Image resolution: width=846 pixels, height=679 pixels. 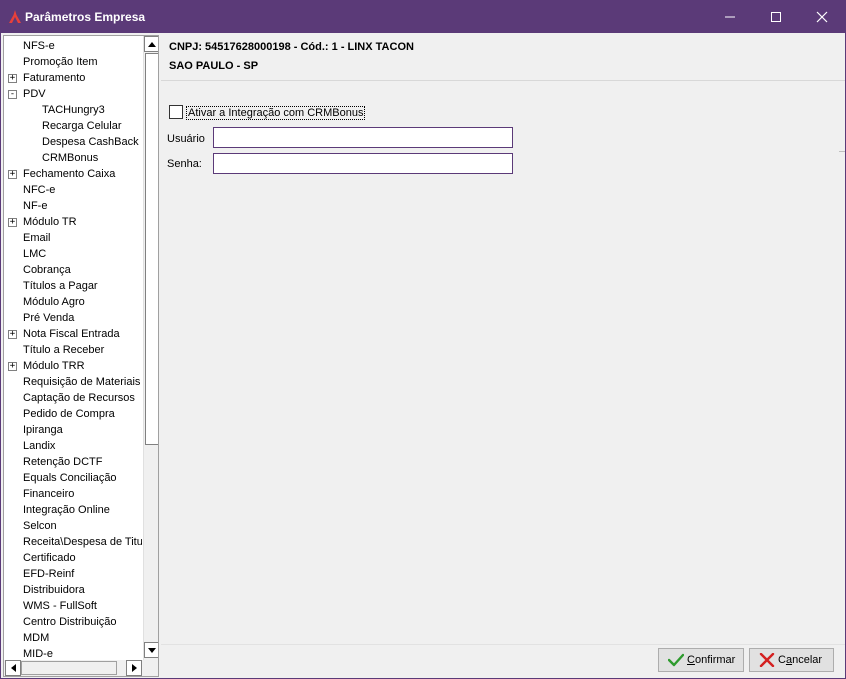 I want to click on tree-item: MID-e, so click(x=38, y=653).